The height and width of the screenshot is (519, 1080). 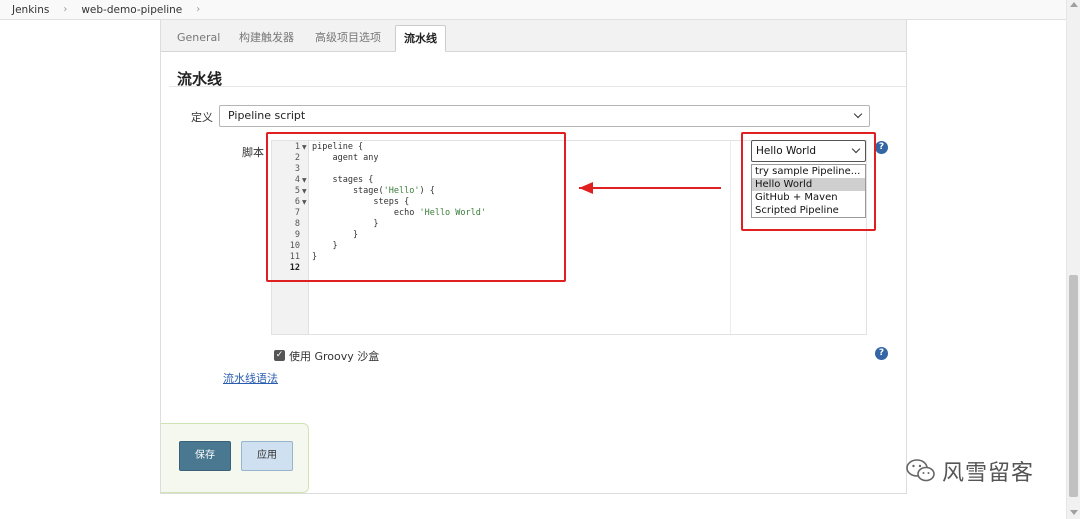 I want to click on watermark-text: 风雪留客, so click(x=988, y=473).